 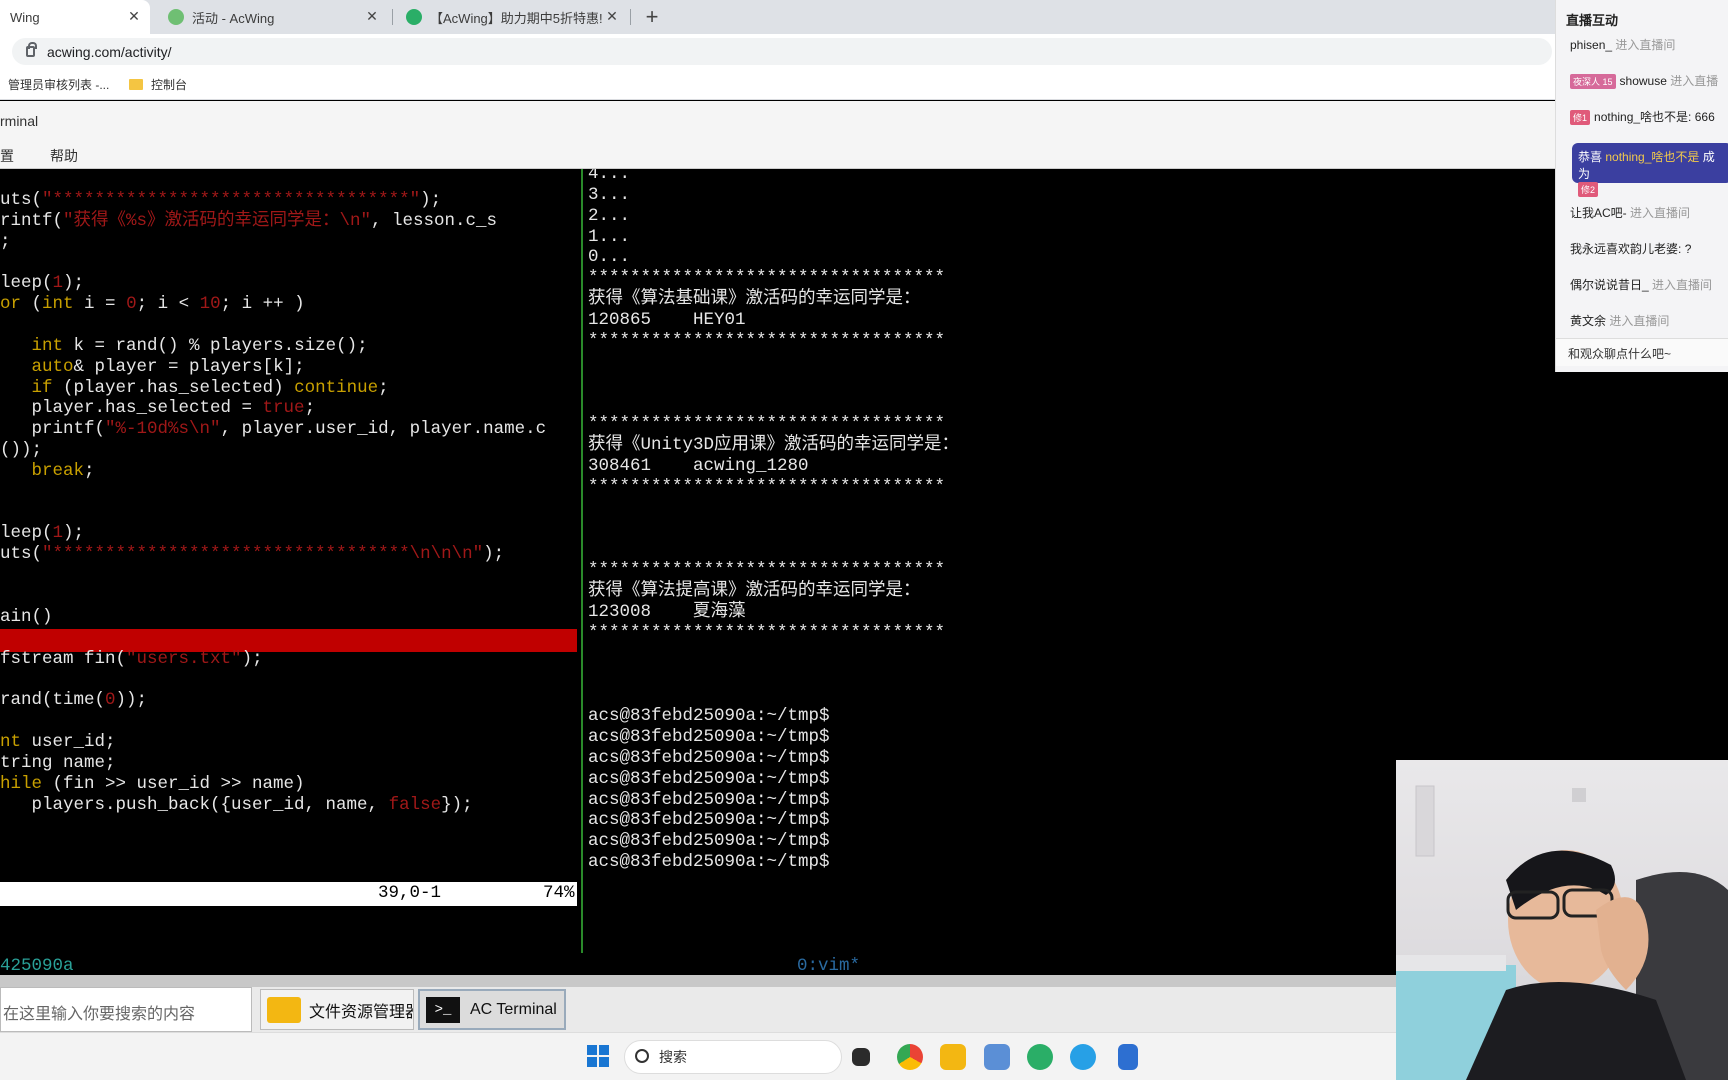 What do you see at coordinates (1590, 157) in the screenshot?
I see `gift-prefix: 恭喜` at bounding box center [1590, 157].